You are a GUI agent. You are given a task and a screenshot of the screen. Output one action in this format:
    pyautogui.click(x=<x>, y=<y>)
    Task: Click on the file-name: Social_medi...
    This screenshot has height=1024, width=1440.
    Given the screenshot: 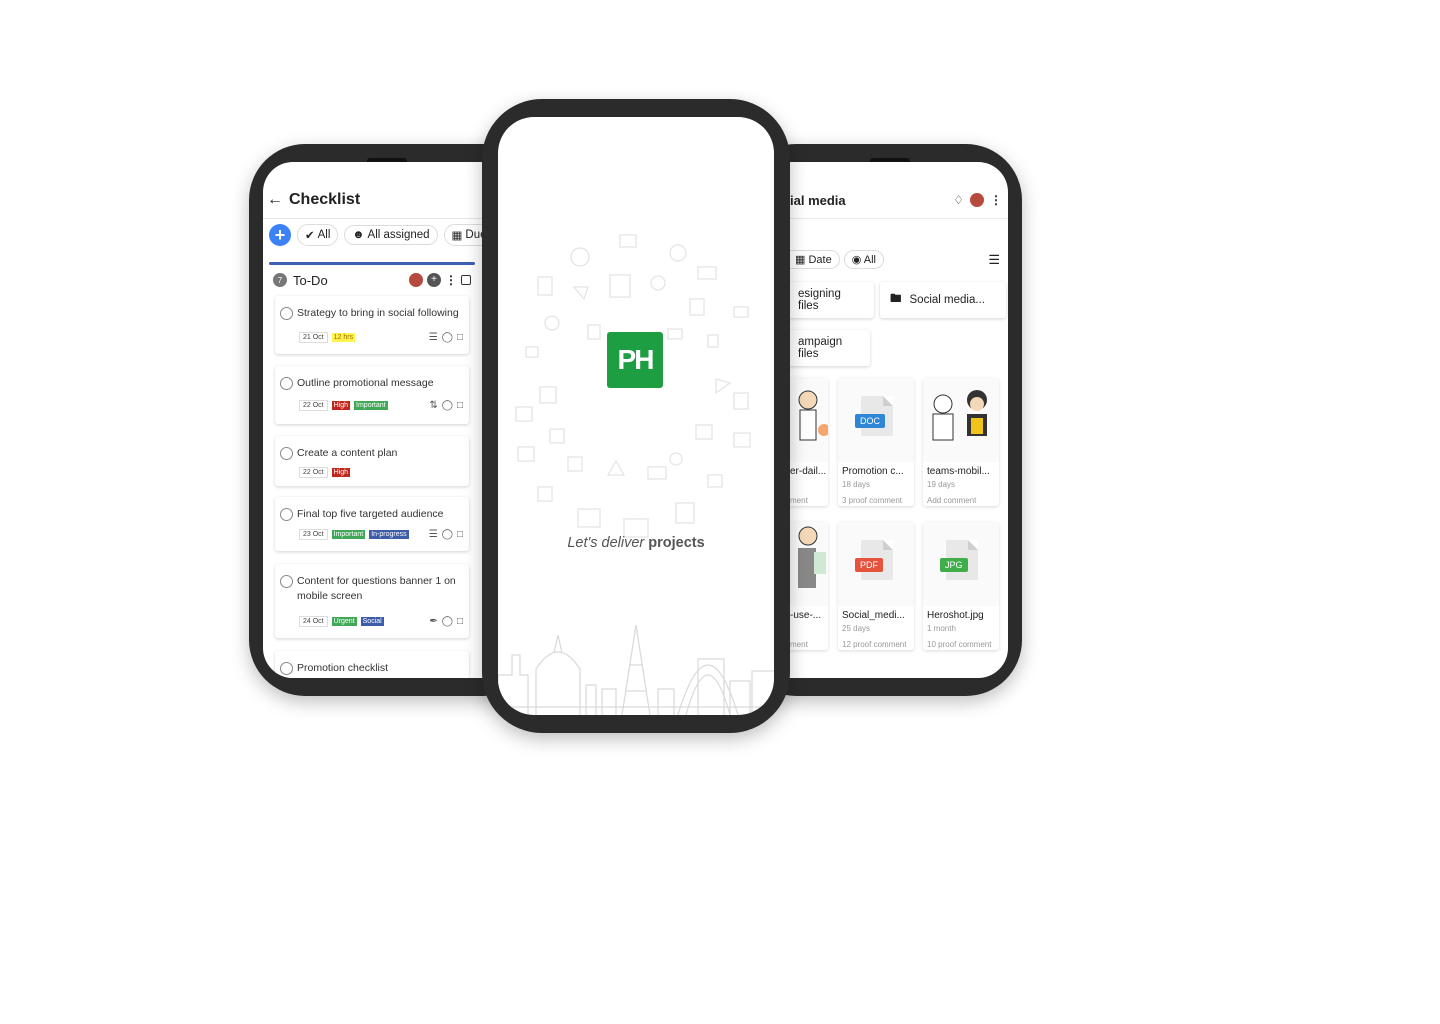 What is the action you would take?
    pyautogui.click(x=873, y=615)
    